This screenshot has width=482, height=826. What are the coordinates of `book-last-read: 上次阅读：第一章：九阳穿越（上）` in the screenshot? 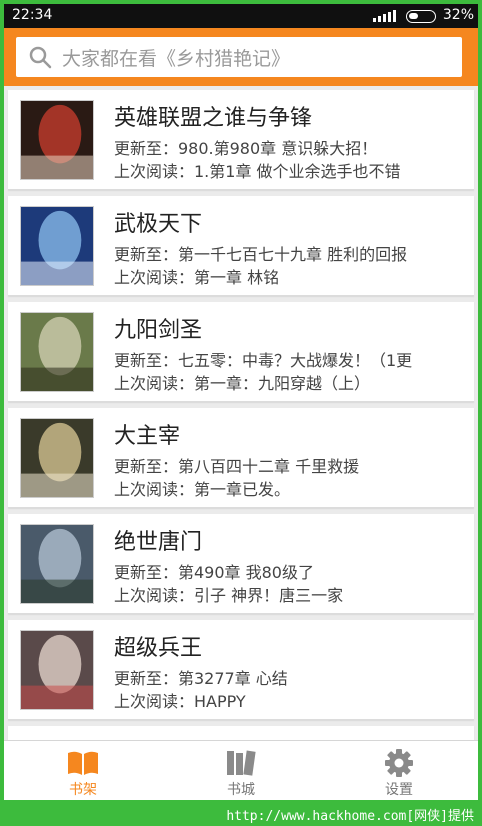 It's located at (242, 383).